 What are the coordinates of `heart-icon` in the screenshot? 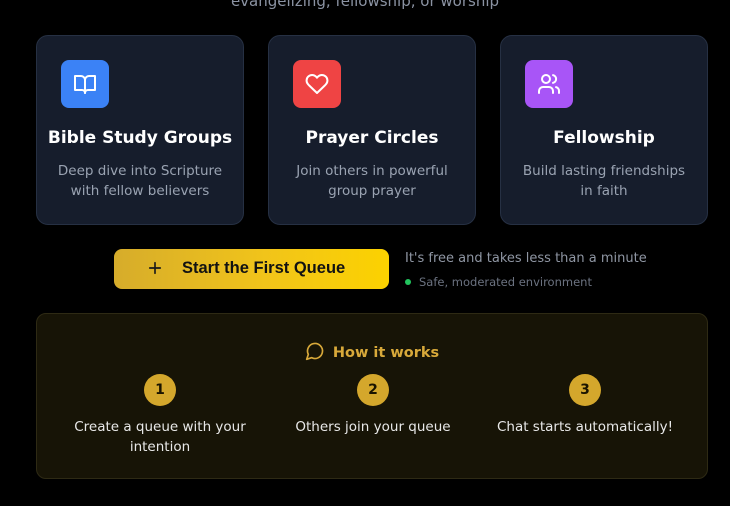 It's located at (317, 84).